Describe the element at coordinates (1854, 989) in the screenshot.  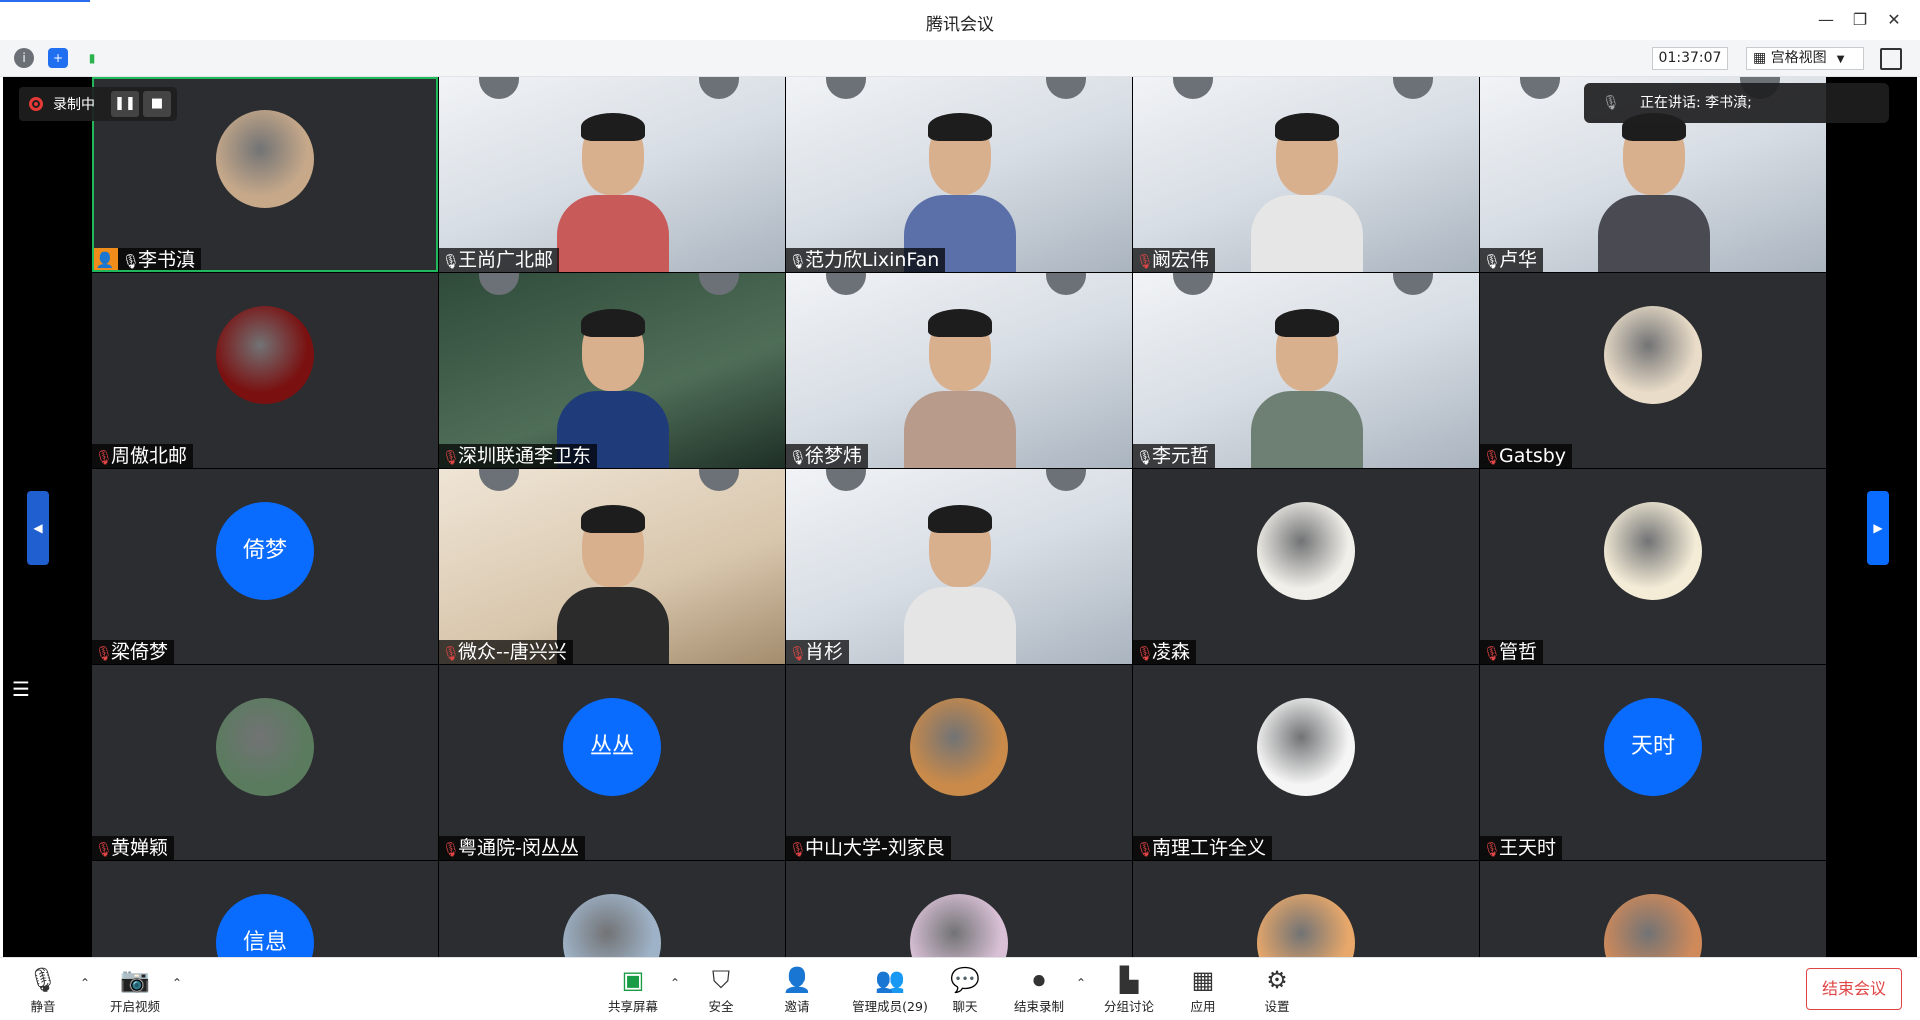
I see `end-meeting-button: 结束会议` at that location.